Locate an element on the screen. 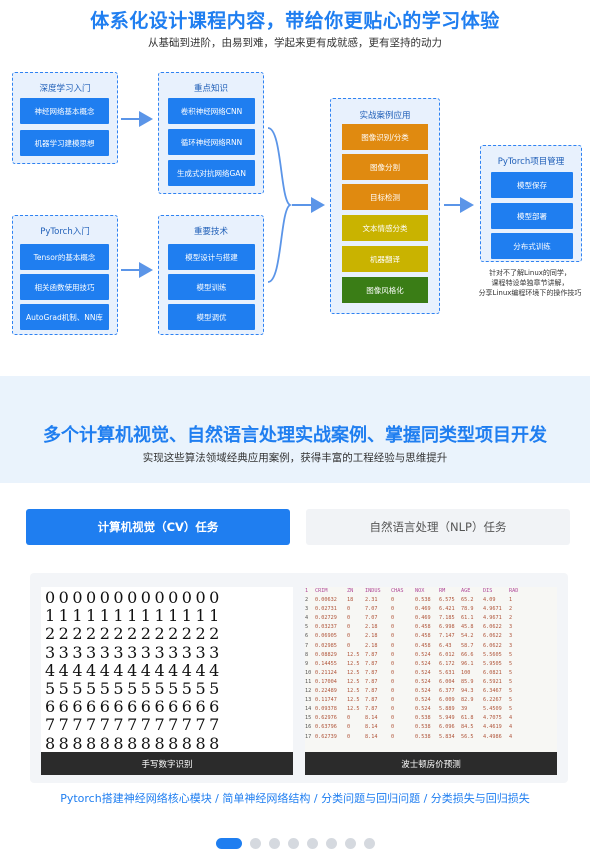 This screenshot has height=849, width=590. table-cell: 61.1 is located at coordinates (467, 618).